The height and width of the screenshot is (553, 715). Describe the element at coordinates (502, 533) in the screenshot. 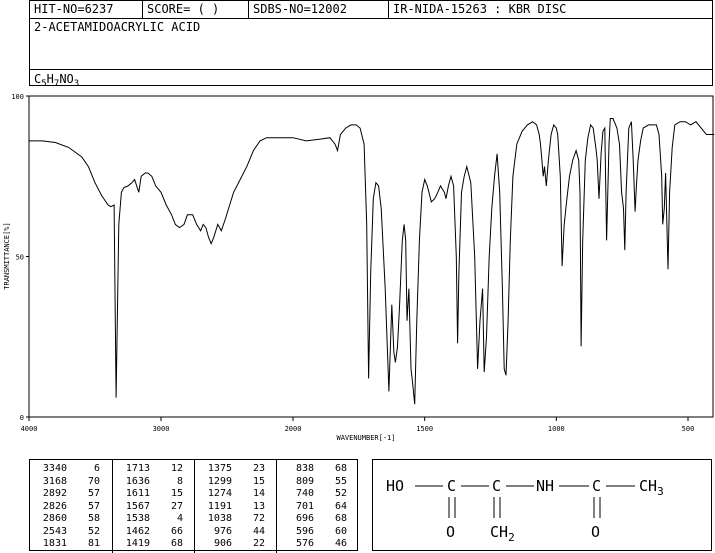

I see `methylene-label: CH2` at that location.